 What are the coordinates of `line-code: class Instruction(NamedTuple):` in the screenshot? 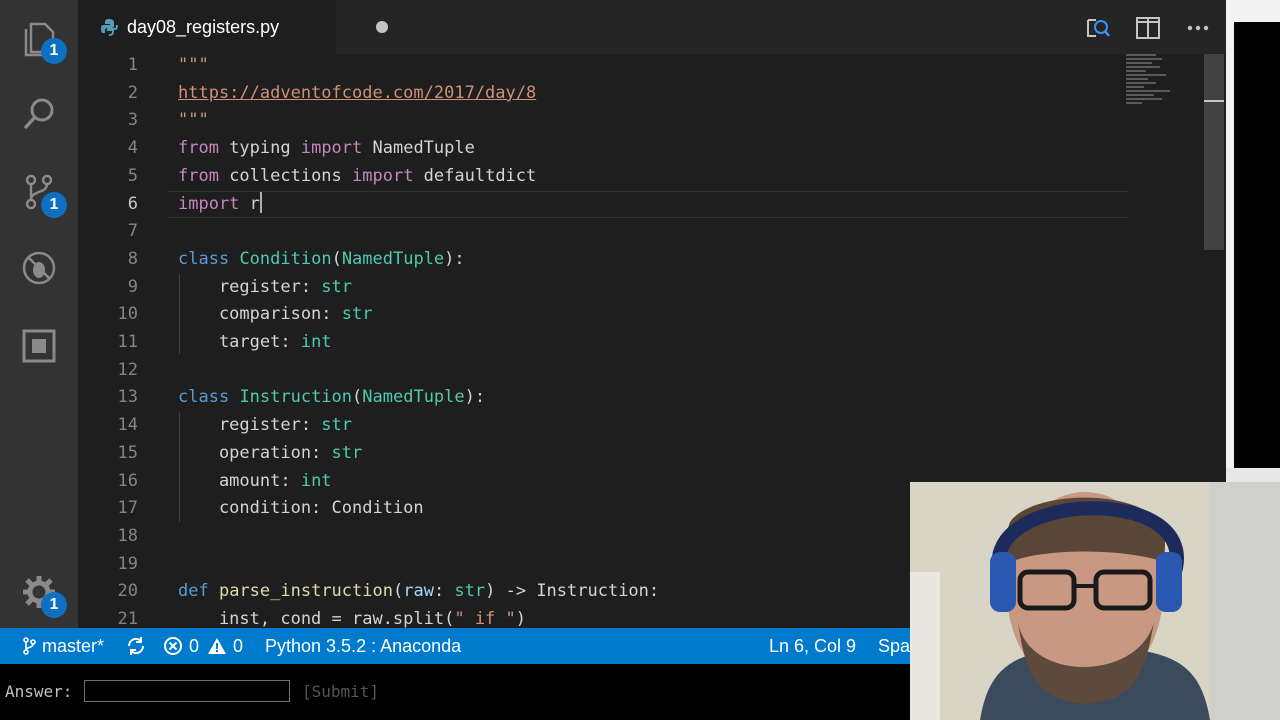 It's located at (332, 397).